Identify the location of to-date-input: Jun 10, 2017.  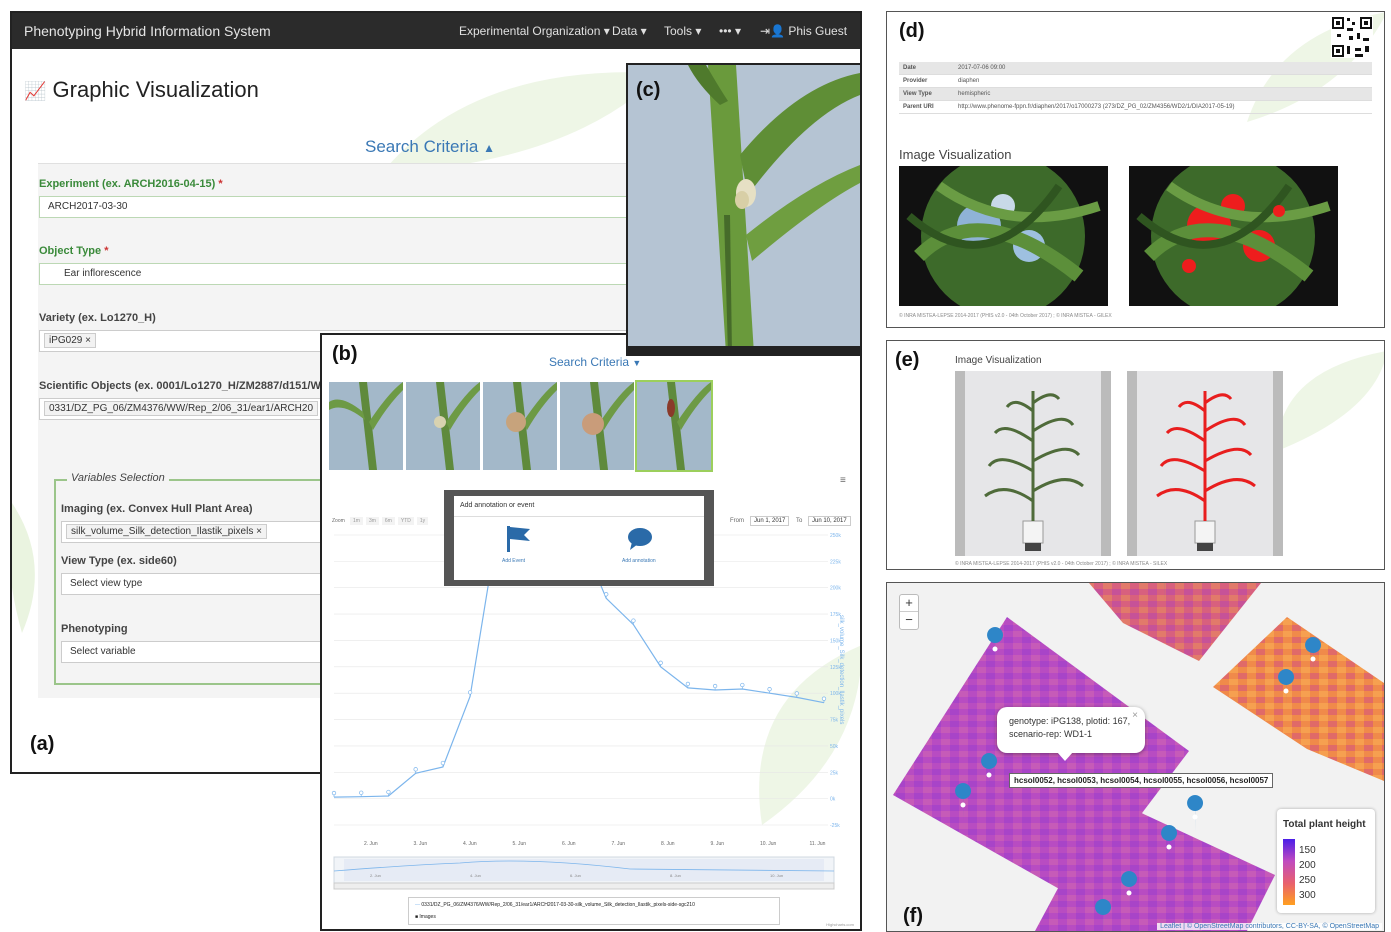
(829, 521).